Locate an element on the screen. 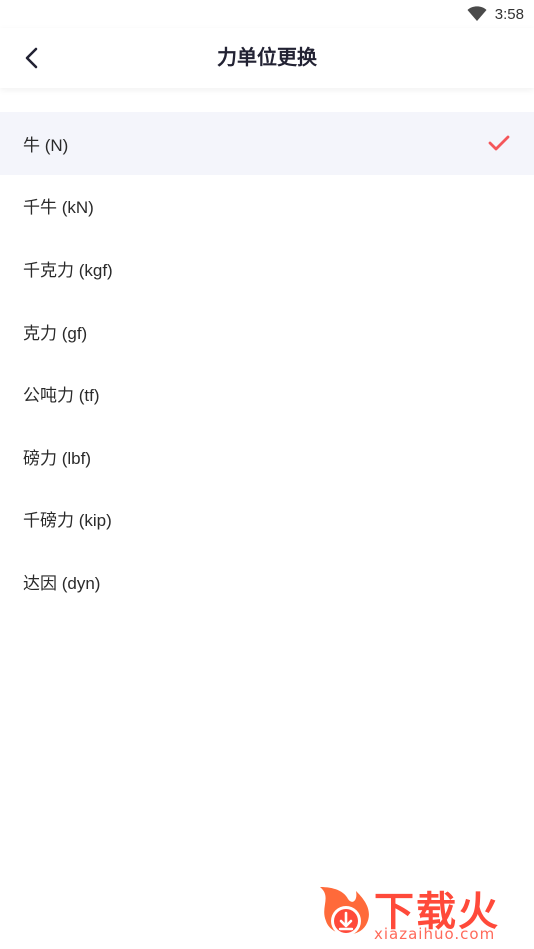 The width and height of the screenshot is (534, 949). unit-item-pound-force: 磅力 (lbf) is located at coordinates (267, 456).